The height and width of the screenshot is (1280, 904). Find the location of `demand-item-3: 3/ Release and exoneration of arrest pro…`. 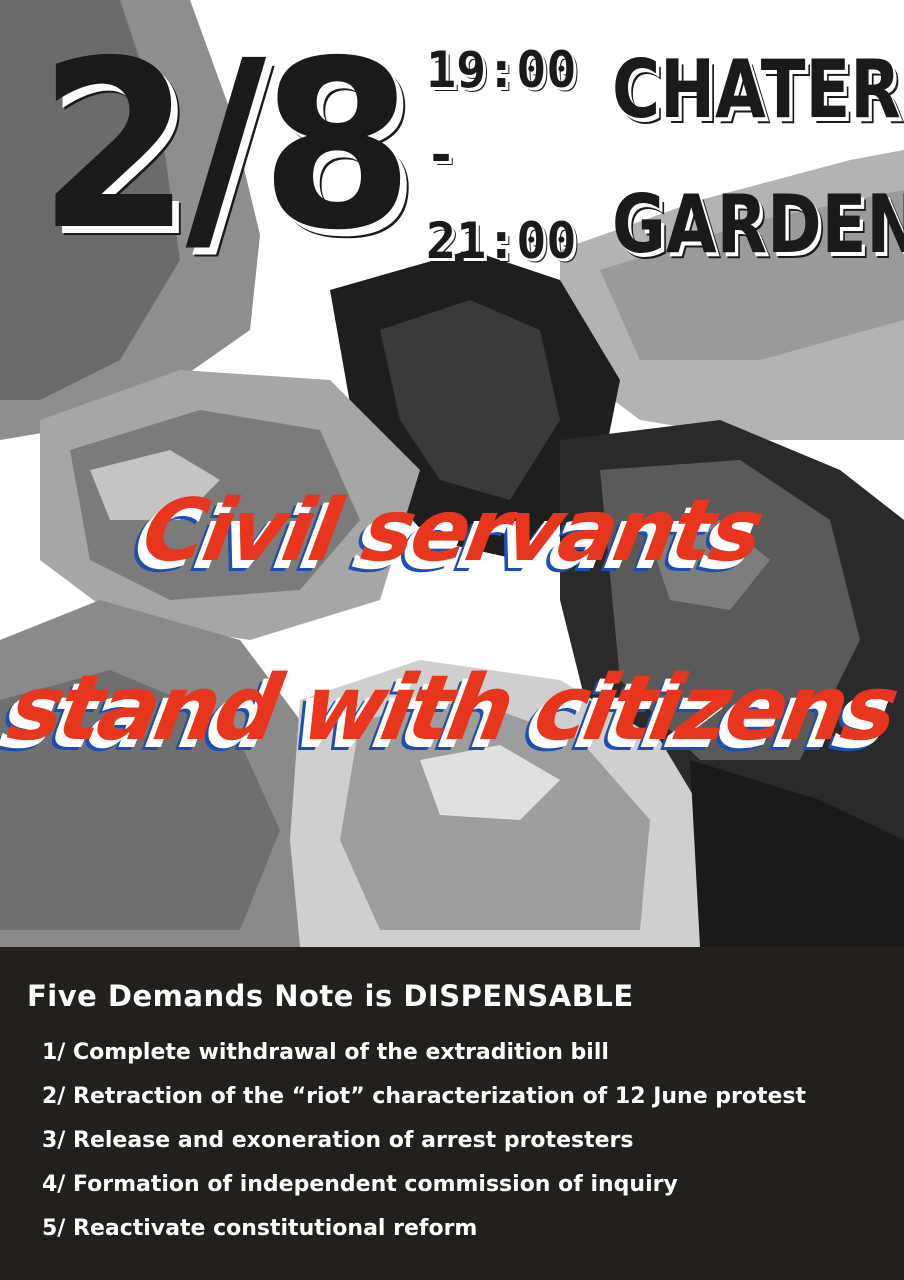

demand-item-3: 3/ Release and exoneration of arrest pro… is located at coordinates (338, 1140).